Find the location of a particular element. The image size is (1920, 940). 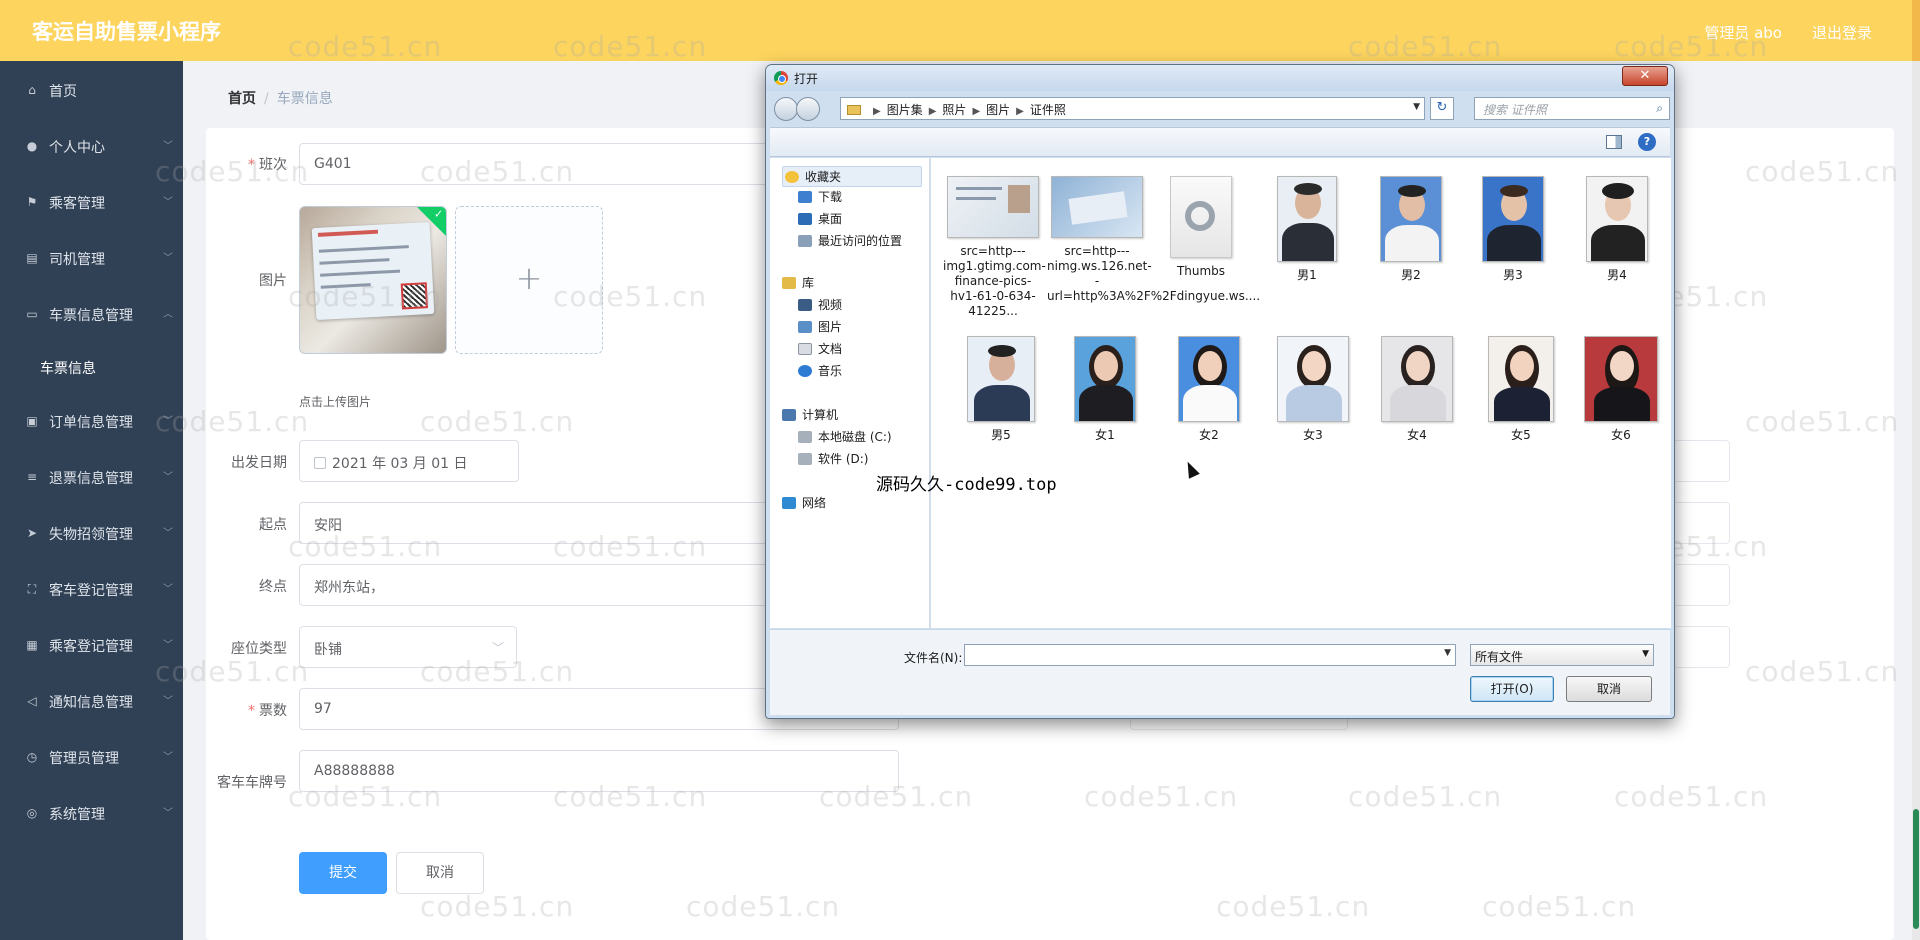

file-item: 男1 is located at coordinates (1307, 229).